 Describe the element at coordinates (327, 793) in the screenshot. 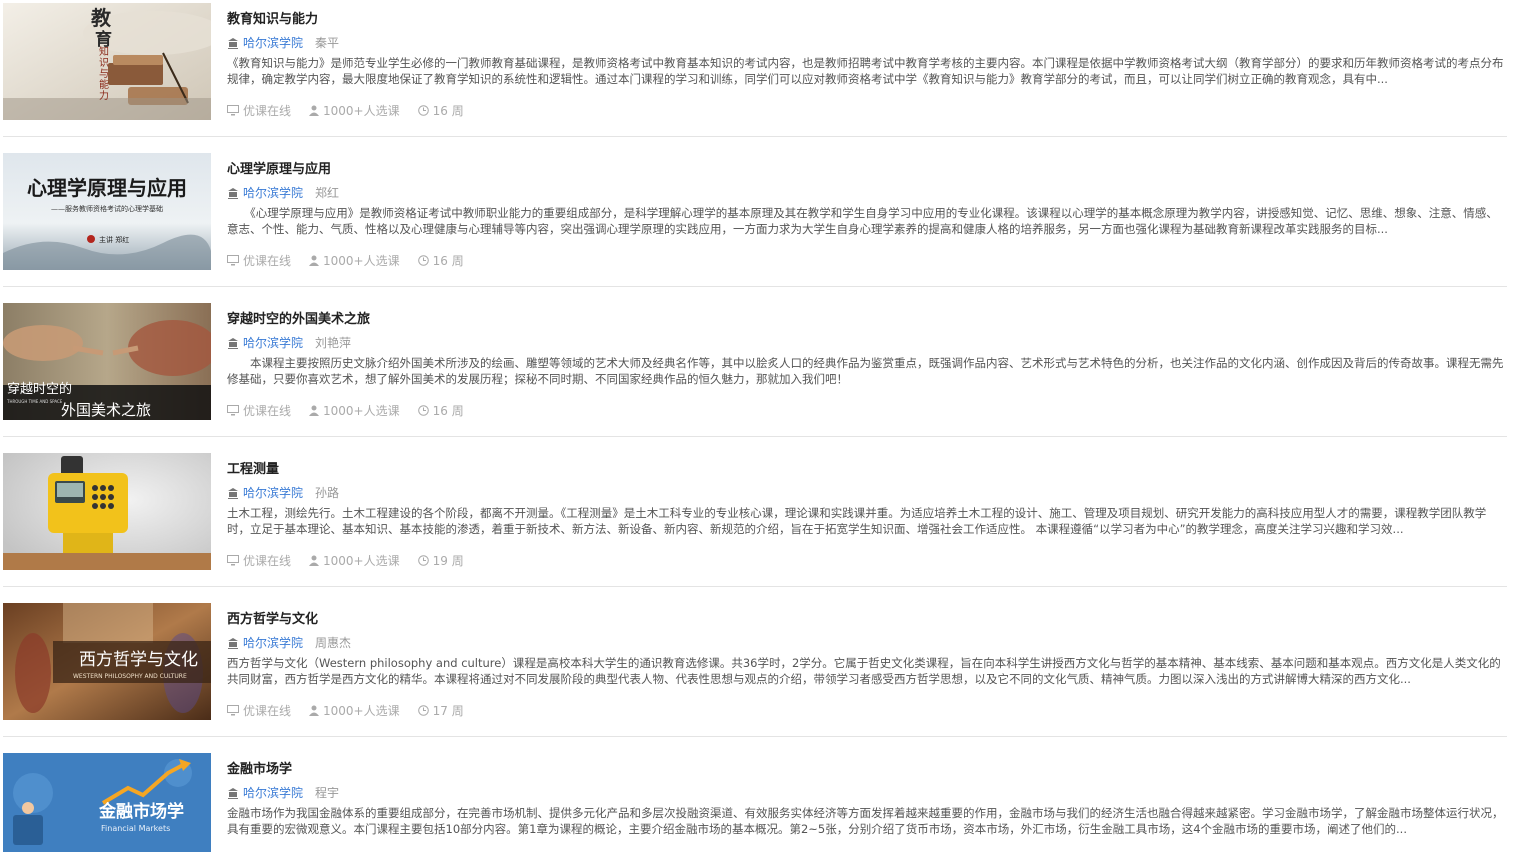

I see `teacher-name: 程宇` at that location.